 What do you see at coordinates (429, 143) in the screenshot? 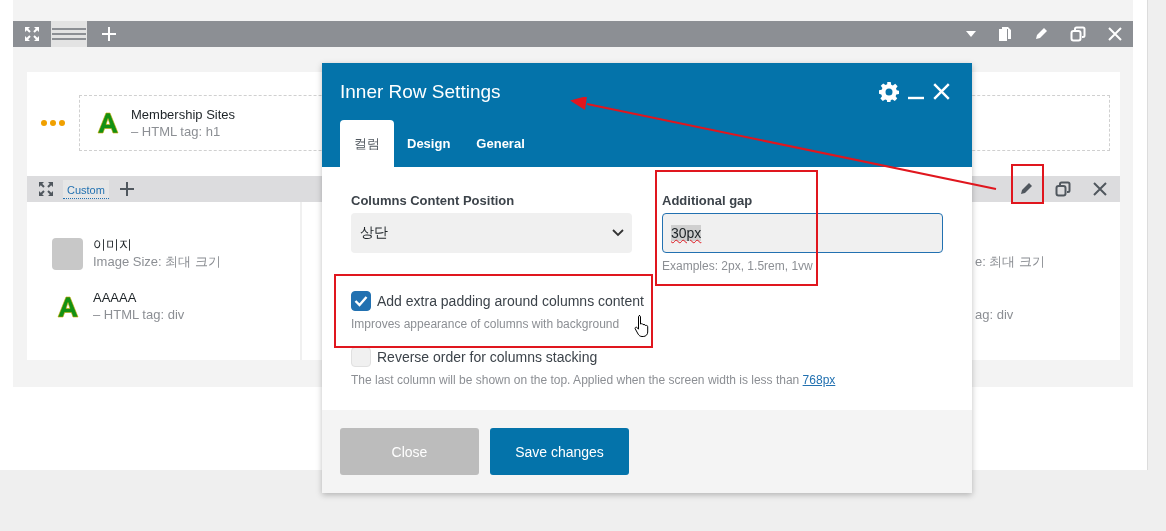
I see `tab: Design` at bounding box center [429, 143].